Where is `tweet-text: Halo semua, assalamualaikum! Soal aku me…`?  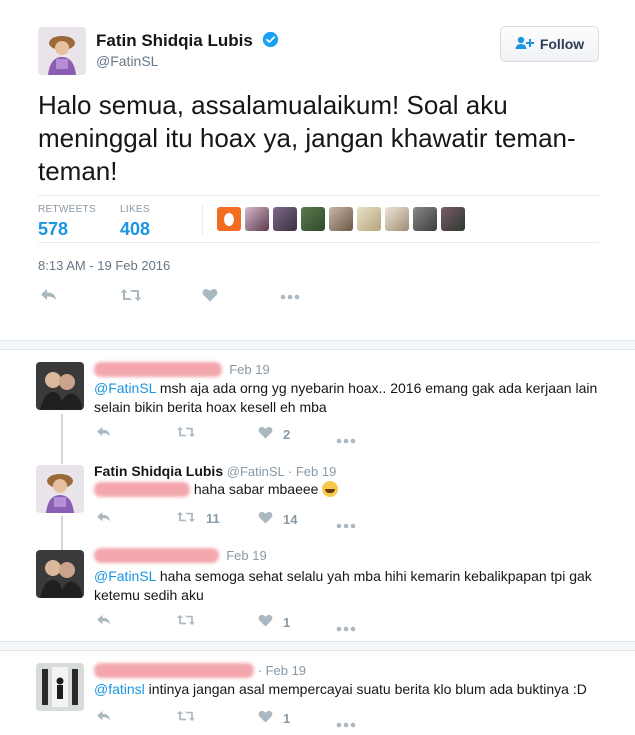
tweet-text: Halo semua, assalamualaikum! Soal aku me… is located at coordinates (307, 138).